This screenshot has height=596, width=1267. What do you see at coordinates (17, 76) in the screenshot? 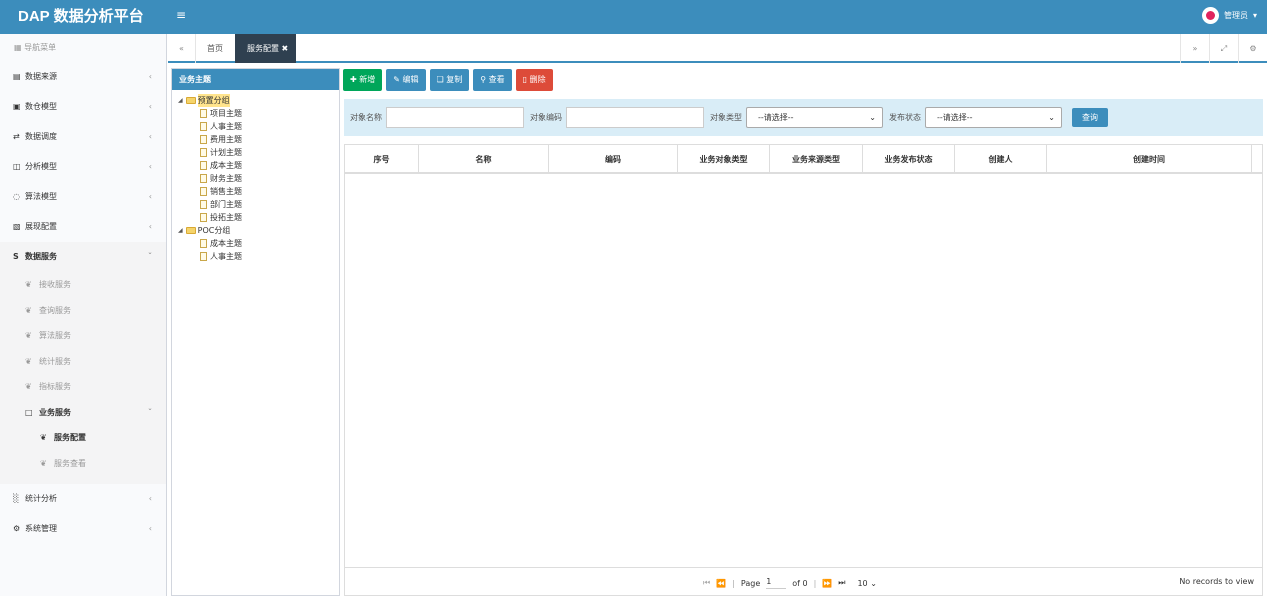
I see `database-icon: ▤` at bounding box center [17, 76].